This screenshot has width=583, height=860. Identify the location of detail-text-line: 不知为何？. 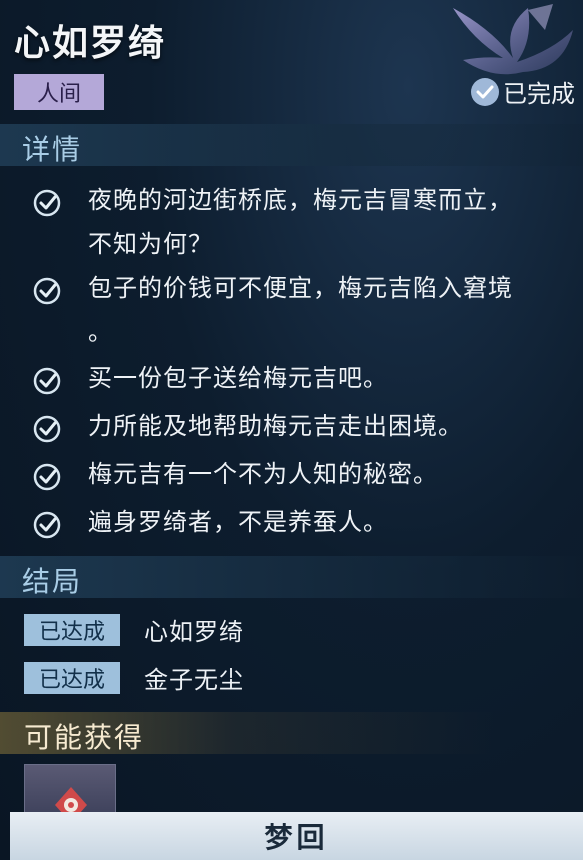
(150, 244).